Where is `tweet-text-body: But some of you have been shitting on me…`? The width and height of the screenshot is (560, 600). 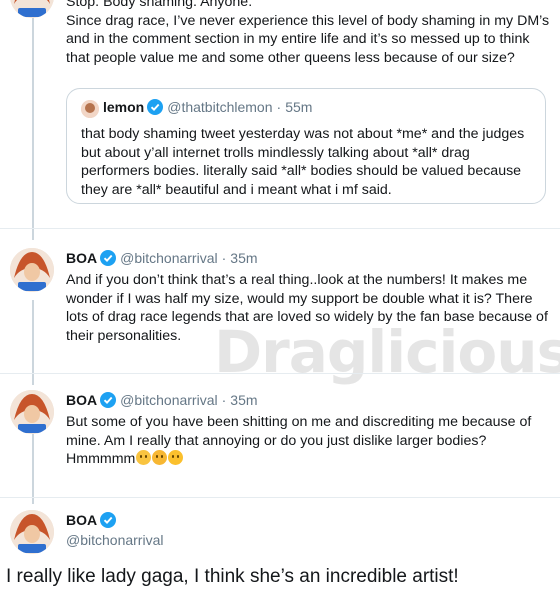
tweet-text-body: But some of you have been shitting on me… is located at coordinates (299, 431).